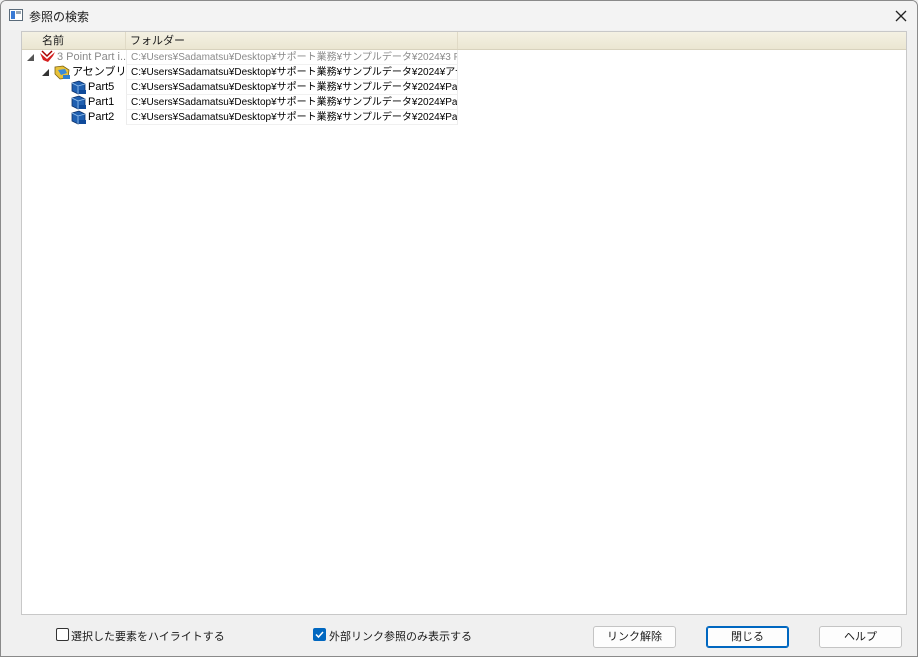 The width and height of the screenshot is (918, 657). I want to click on unlink-button: リンク解除, so click(634, 637).